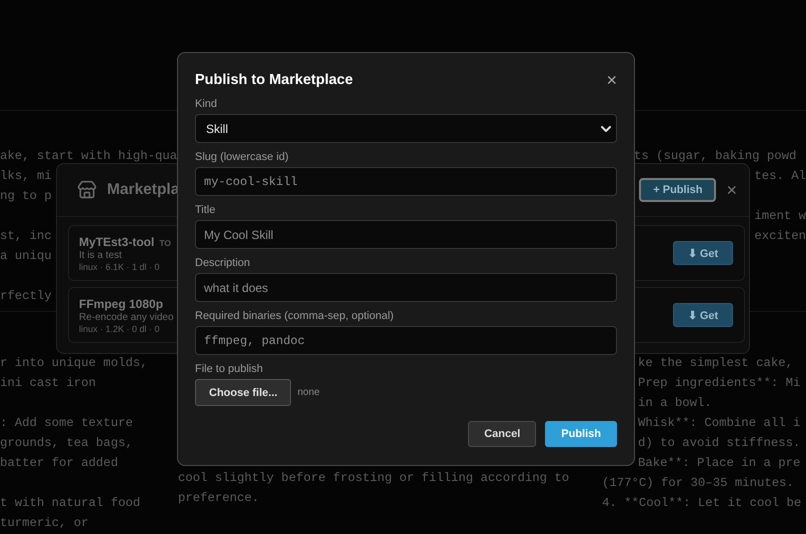 The image size is (806, 534). Describe the element at coordinates (70, 503) in the screenshot. I see `background-text-line: t with natural food` at that location.